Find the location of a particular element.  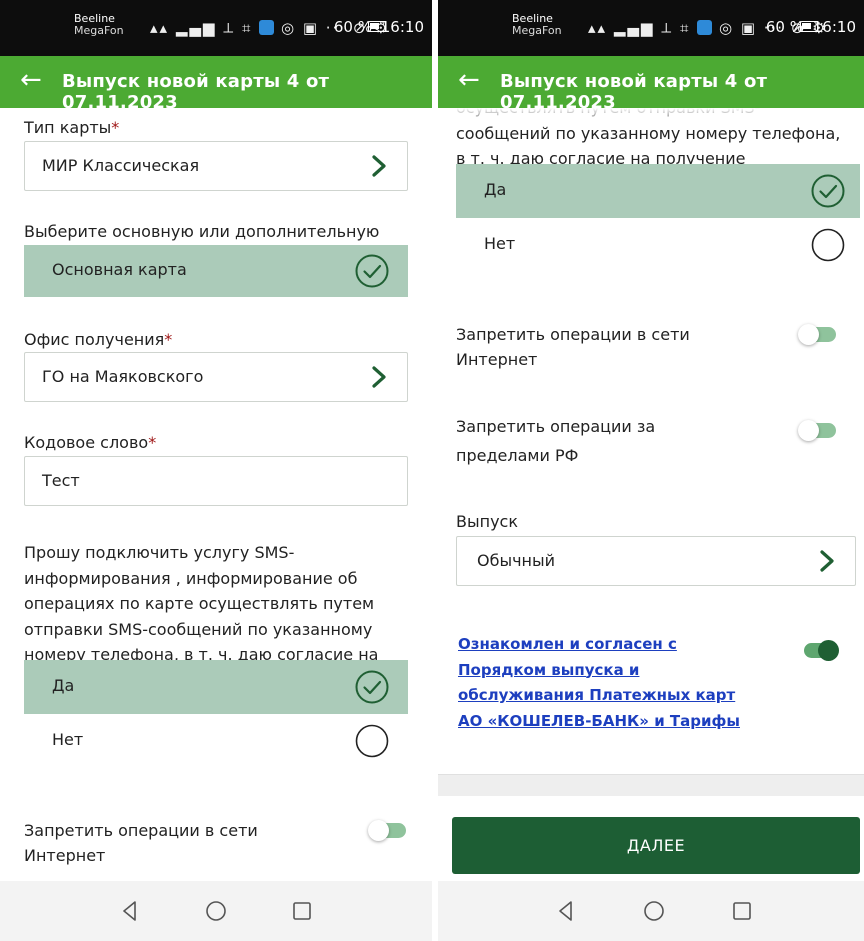

card-kind-option-label: Основная карта is located at coordinates (119, 269).